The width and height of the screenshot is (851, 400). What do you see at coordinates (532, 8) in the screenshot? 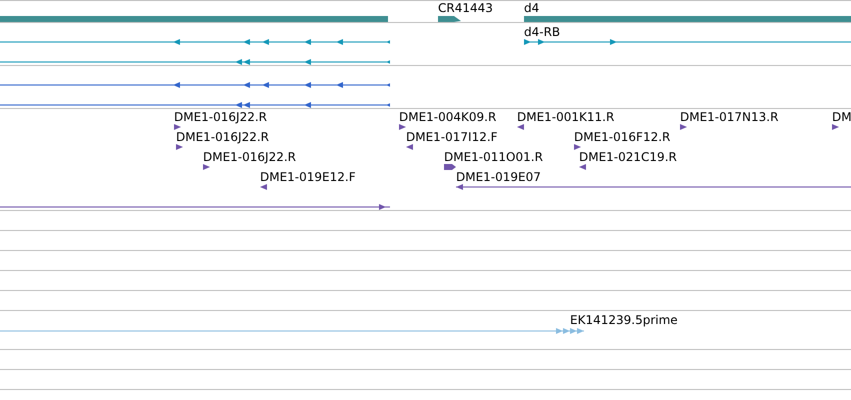
I see `feature-label: d4` at bounding box center [532, 8].